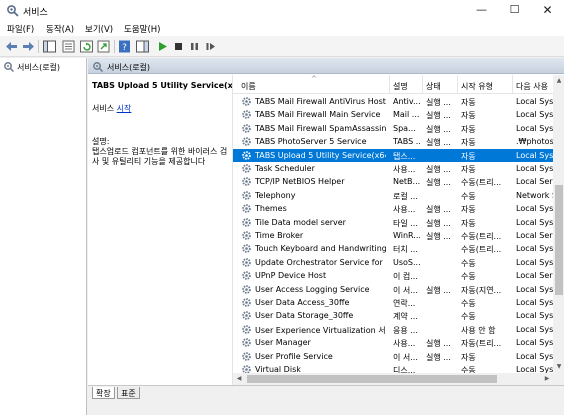 The image size is (564, 415). What do you see at coordinates (547, 10) in the screenshot?
I see `close-button: ✕` at bounding box center [547, 10].